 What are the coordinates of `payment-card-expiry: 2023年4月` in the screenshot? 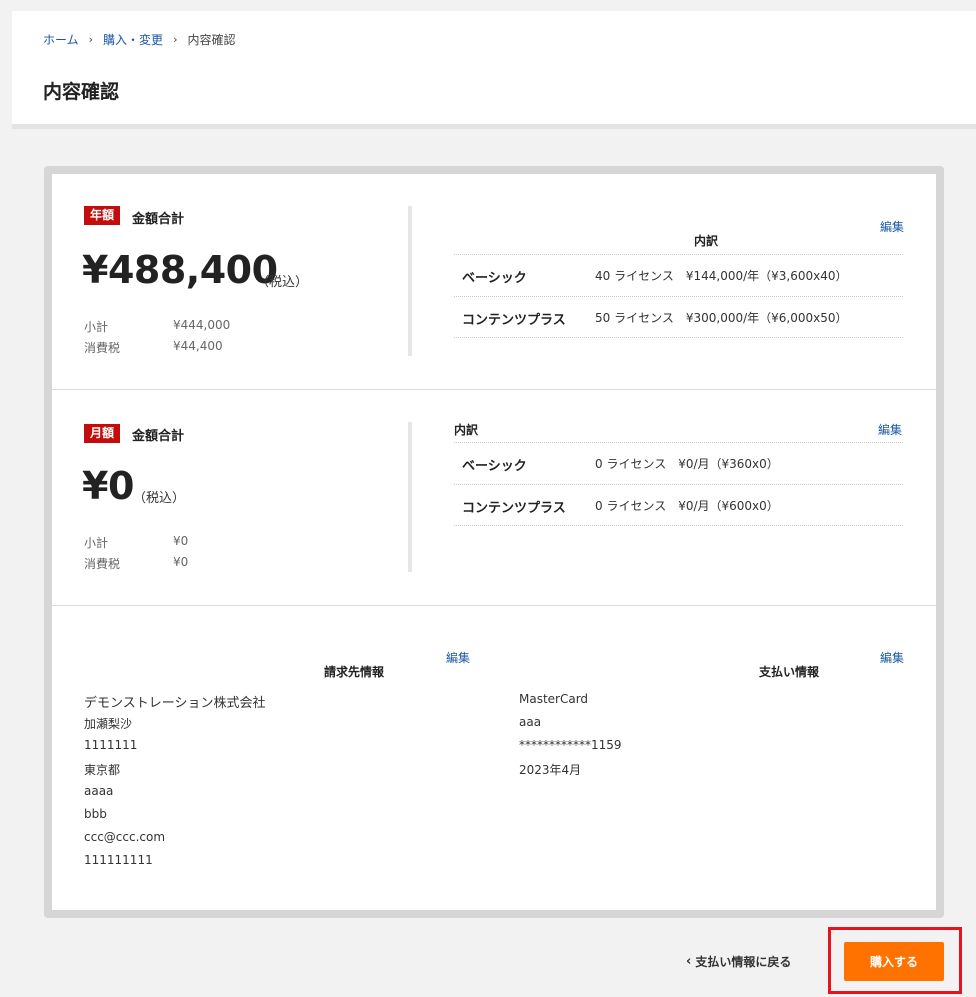 It's located at (550, 770).